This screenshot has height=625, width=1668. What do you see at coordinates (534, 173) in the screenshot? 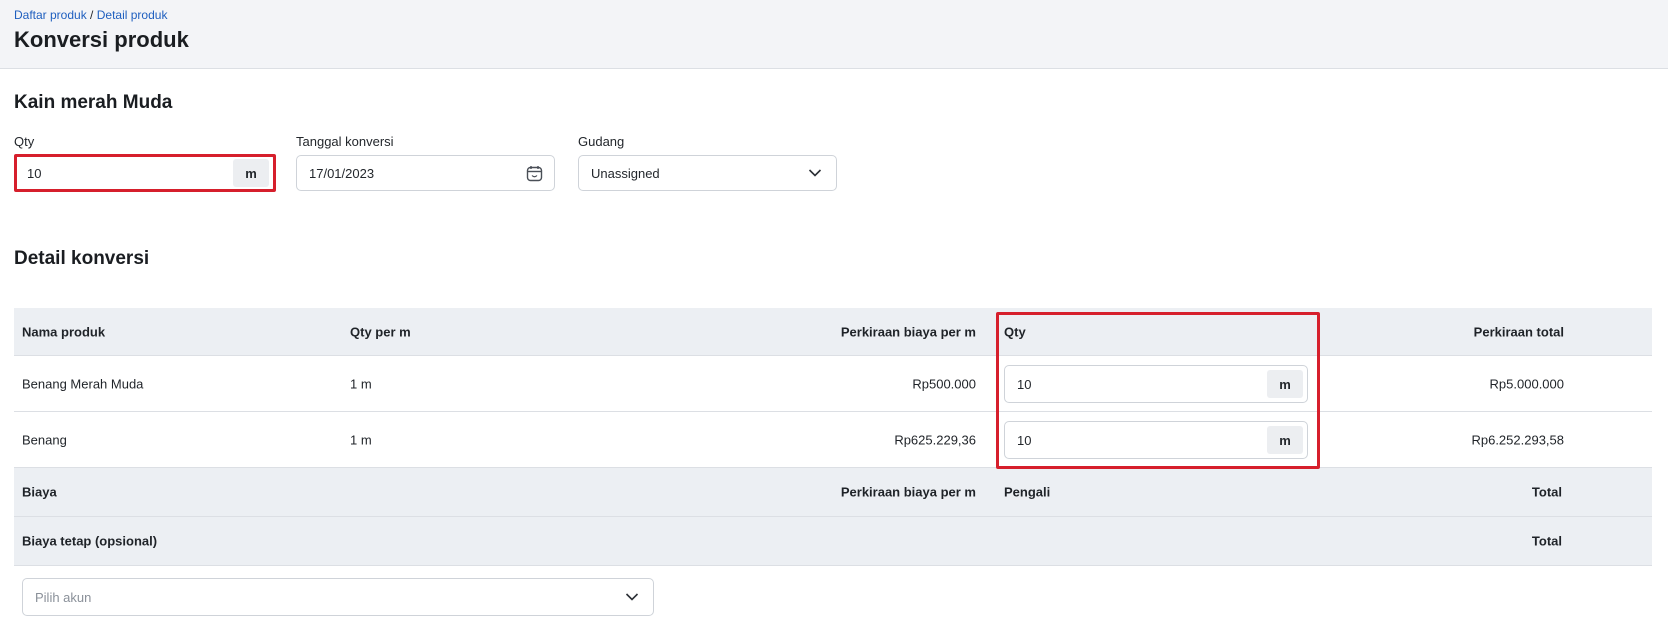
I see `calendar-icon` at bounding box center [534, 173].